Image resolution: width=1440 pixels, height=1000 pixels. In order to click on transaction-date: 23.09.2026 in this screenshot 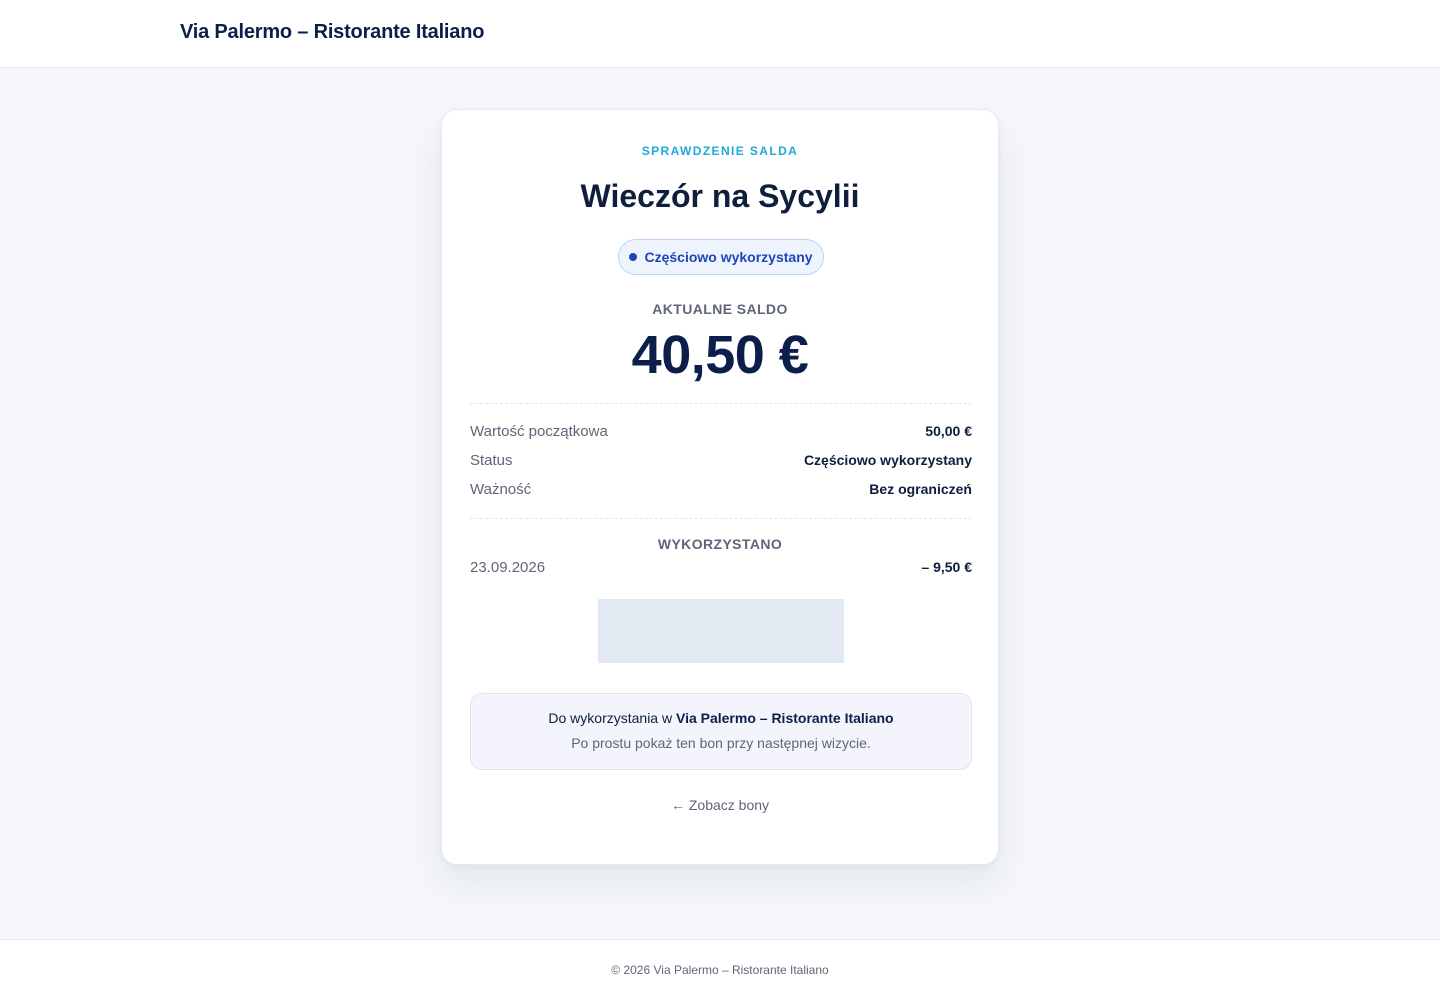, I will do `click(508, 567)`.